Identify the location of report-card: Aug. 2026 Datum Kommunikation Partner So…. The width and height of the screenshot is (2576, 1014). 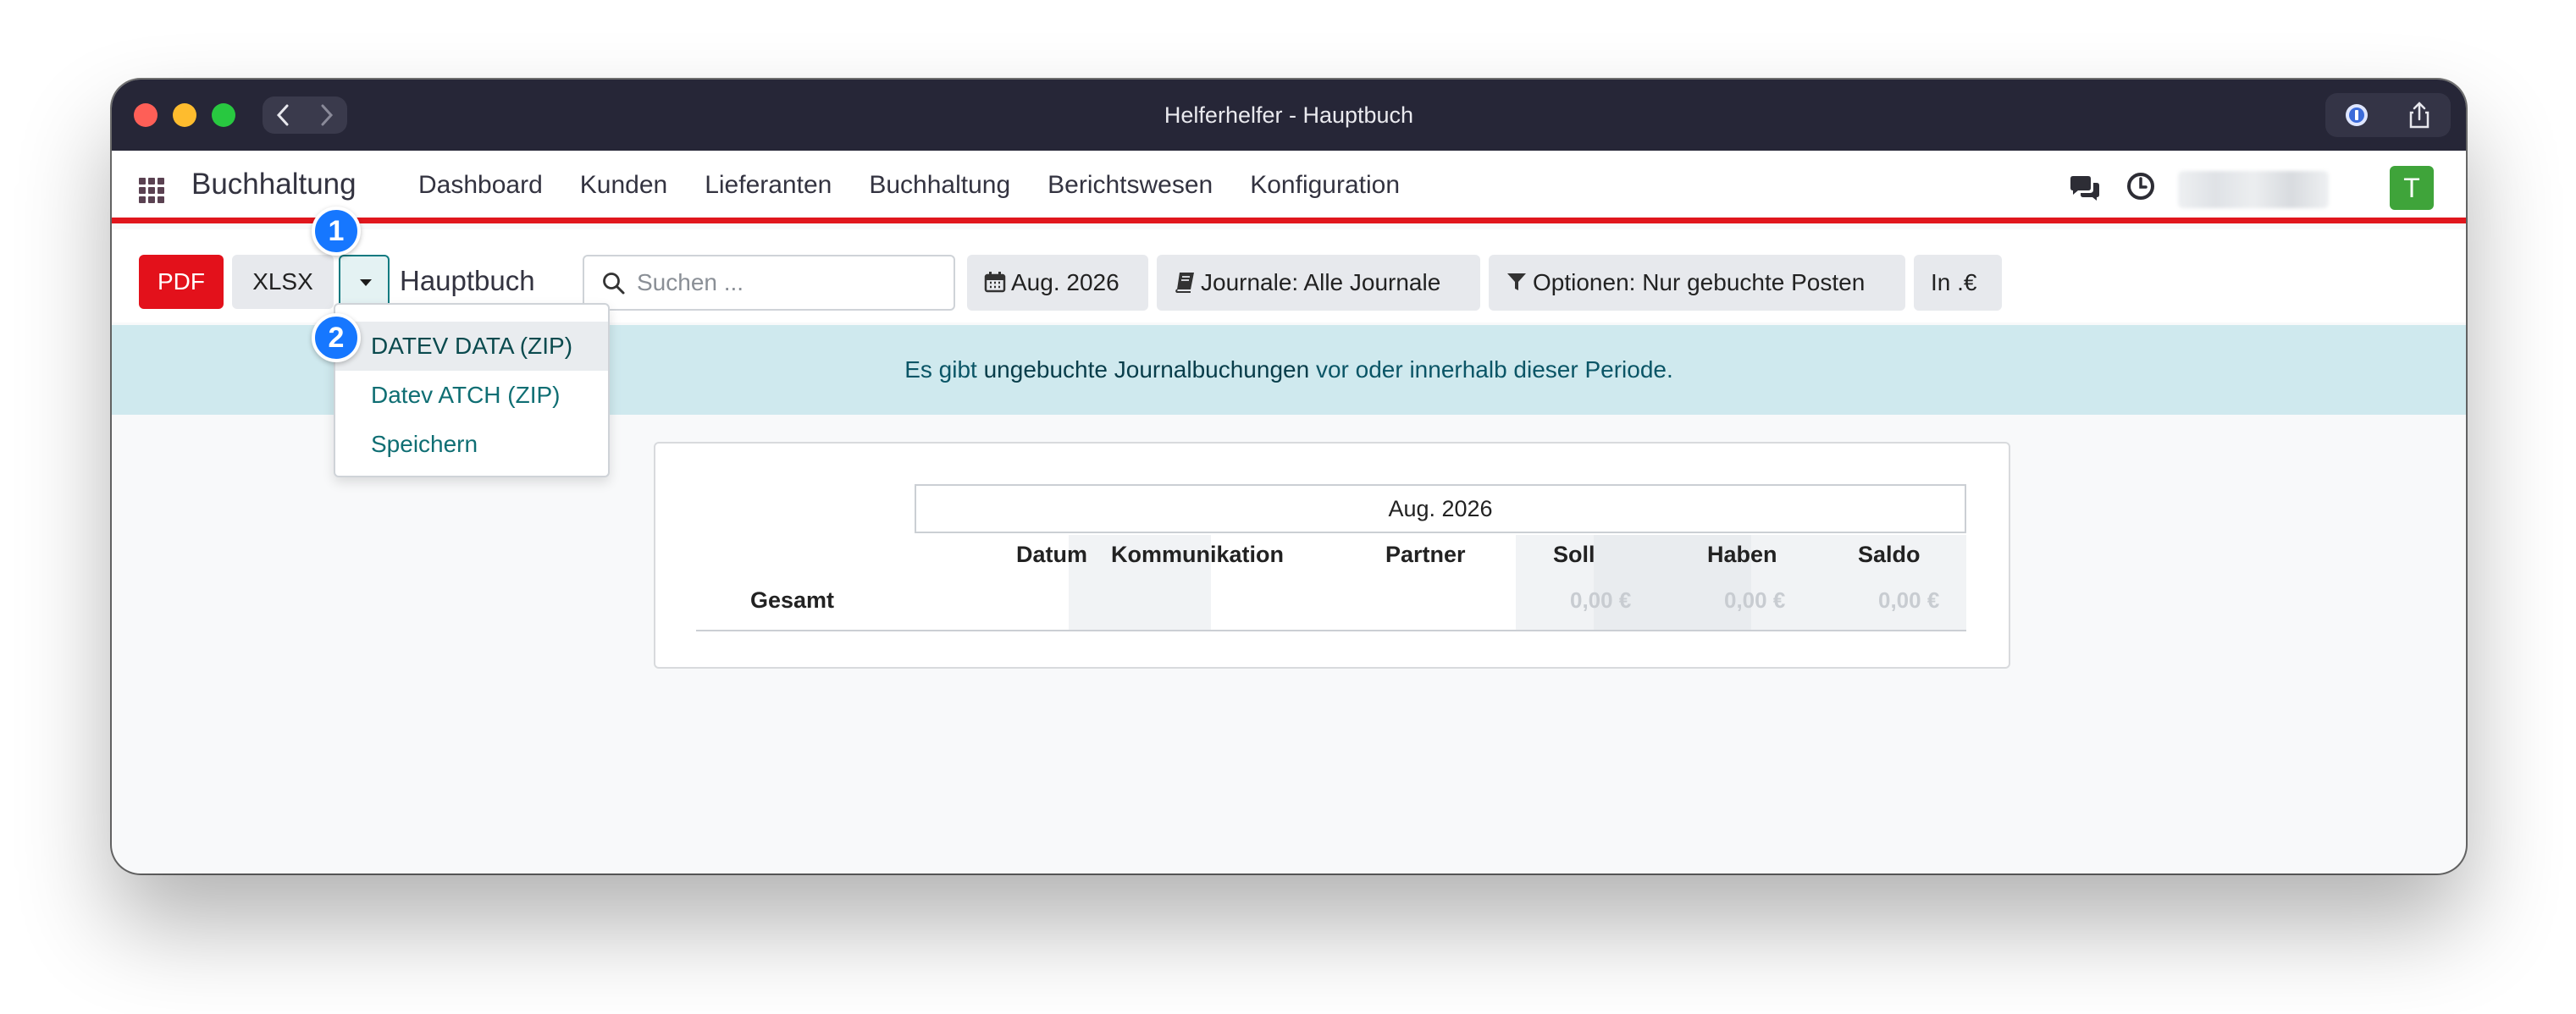
(1332, 555).